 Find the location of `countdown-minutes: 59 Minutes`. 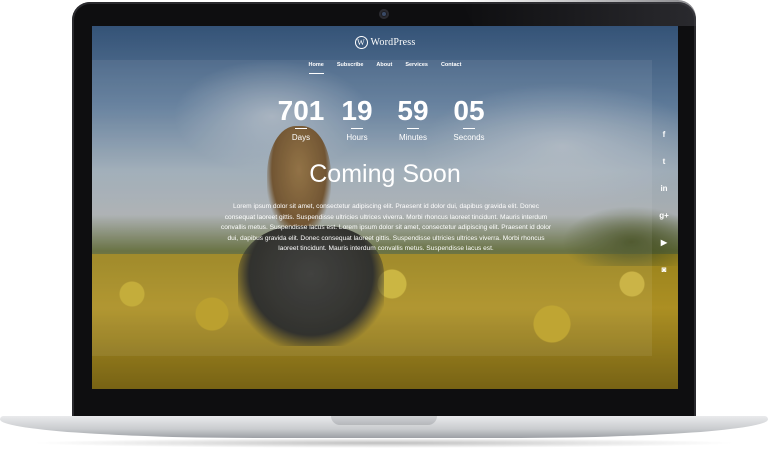

countdown-minutes: 59 Minutes is located at coordinates (413, 119).